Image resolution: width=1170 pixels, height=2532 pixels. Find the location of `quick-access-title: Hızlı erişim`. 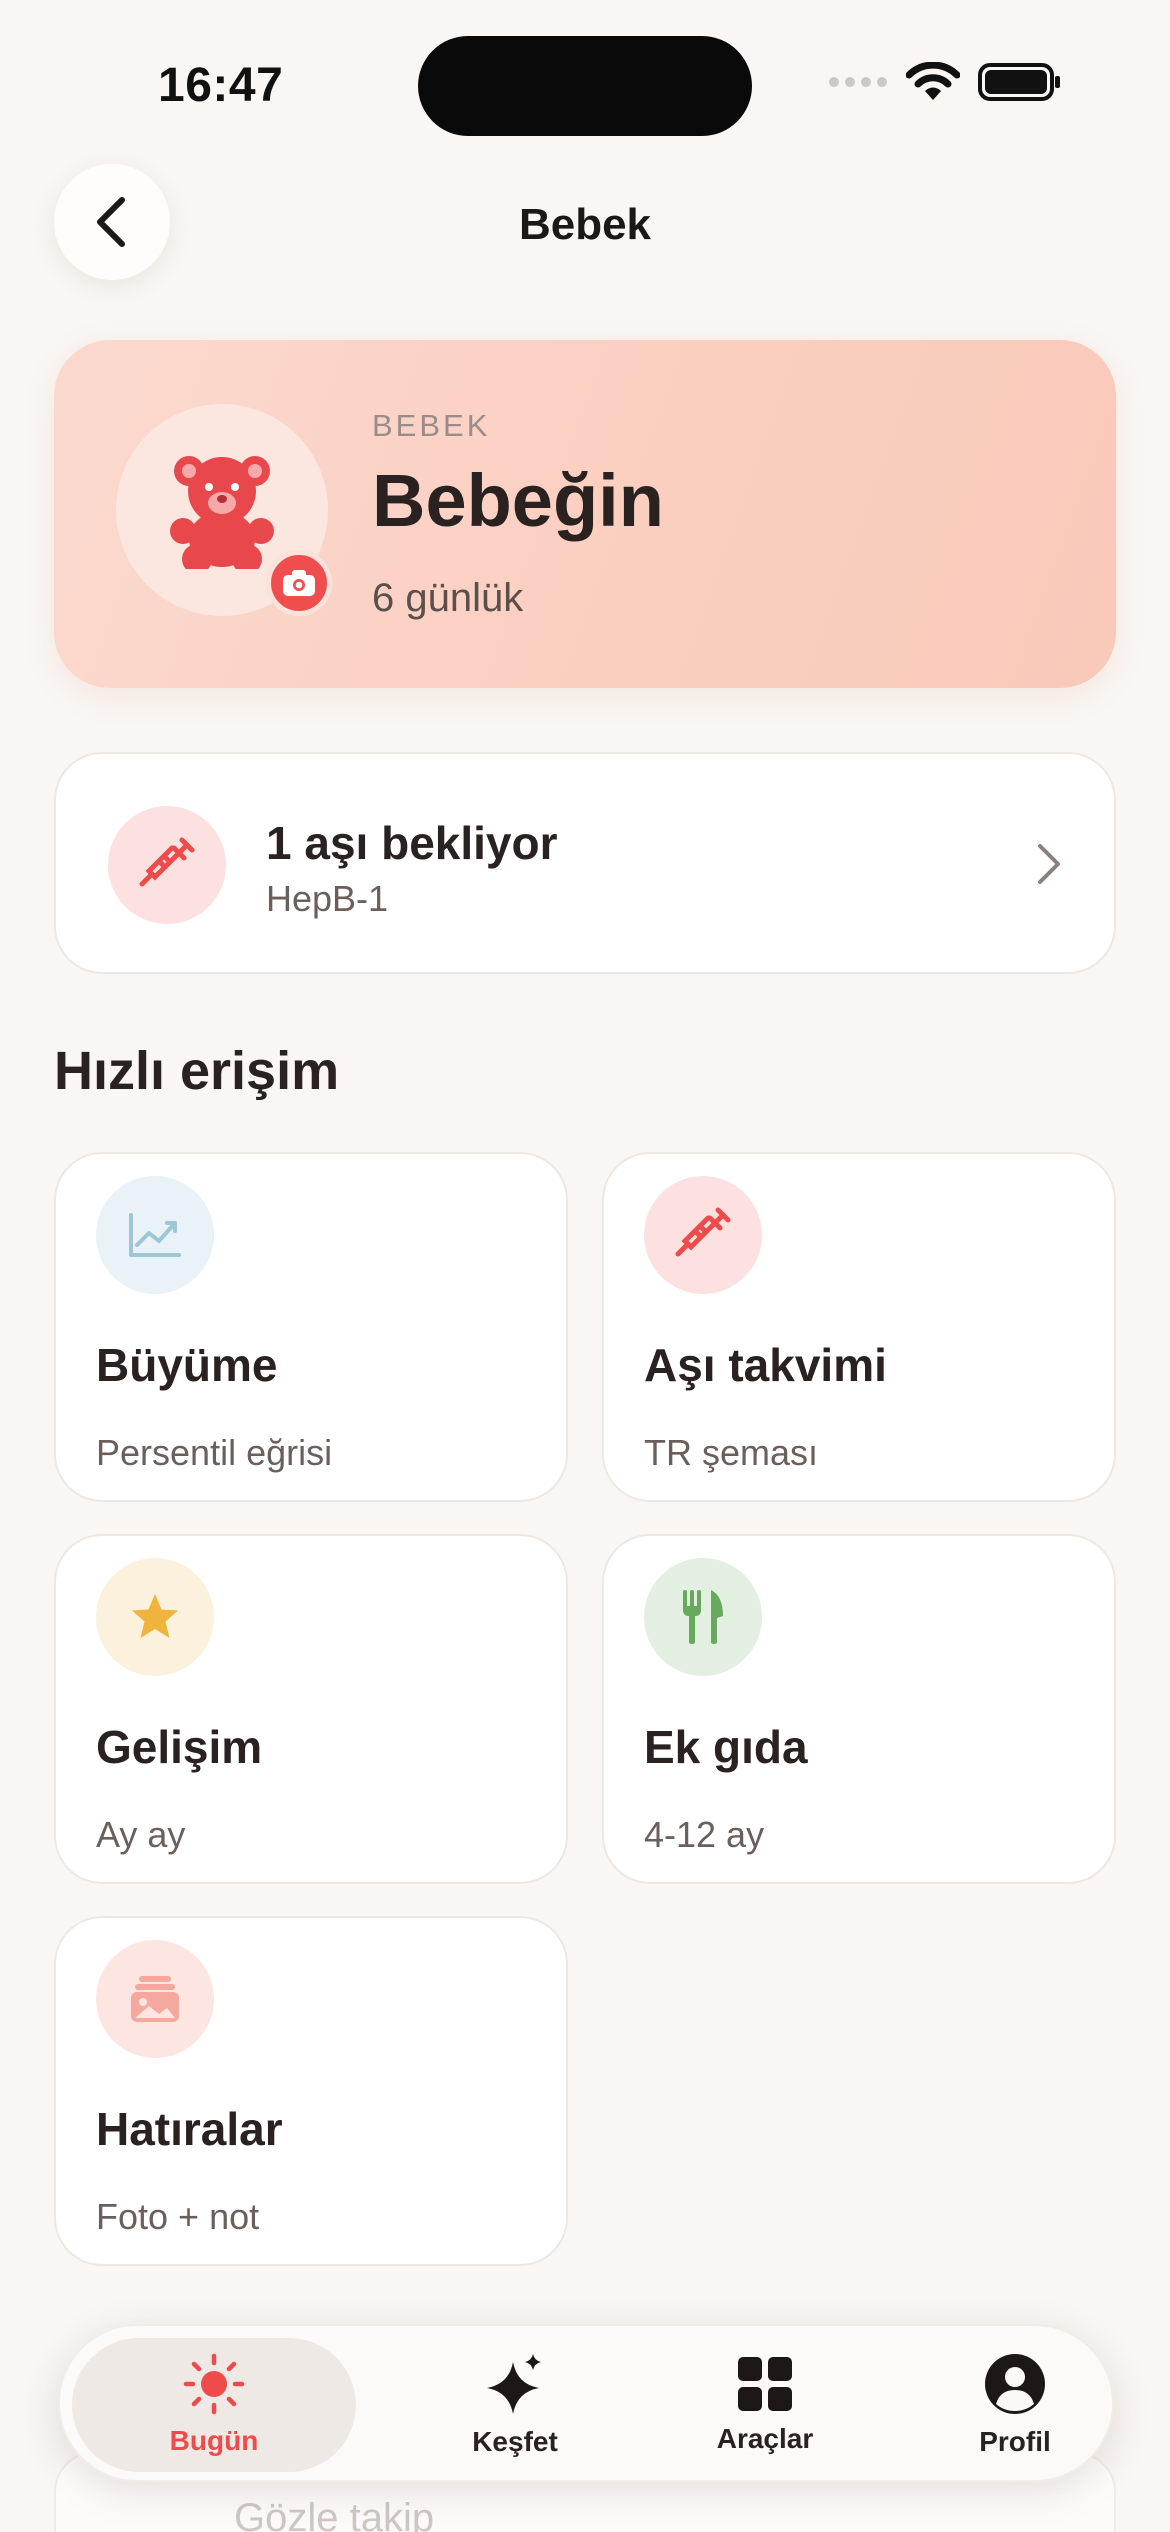

quick-access-title: Hızlı erişim is located at coordinates (197, 1071).